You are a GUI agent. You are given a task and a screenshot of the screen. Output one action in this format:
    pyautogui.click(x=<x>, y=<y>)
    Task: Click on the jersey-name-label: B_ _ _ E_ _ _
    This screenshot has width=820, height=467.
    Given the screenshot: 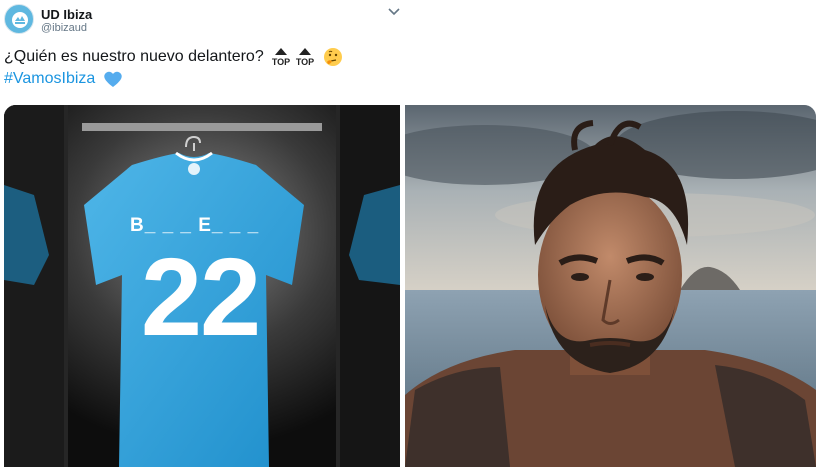 What is the action you would take?
    pyautogui.click(x=194, y=225)
    